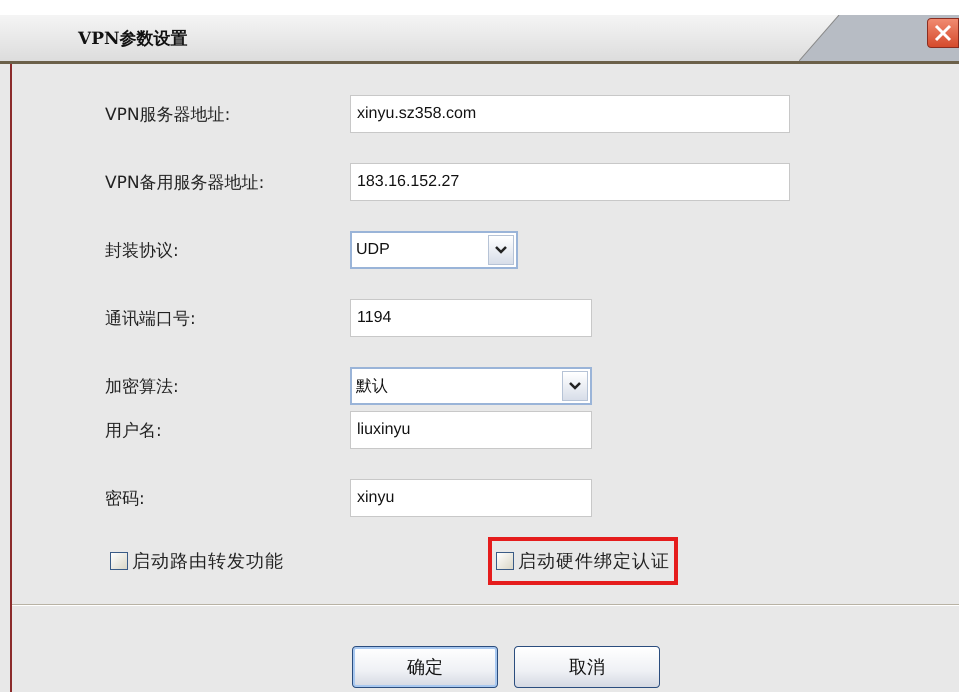 This screenshot has width=959, height=692. Describe the element at coordinates (471, 498) in the screenshot. I see `text-field: xinyu` at that location.